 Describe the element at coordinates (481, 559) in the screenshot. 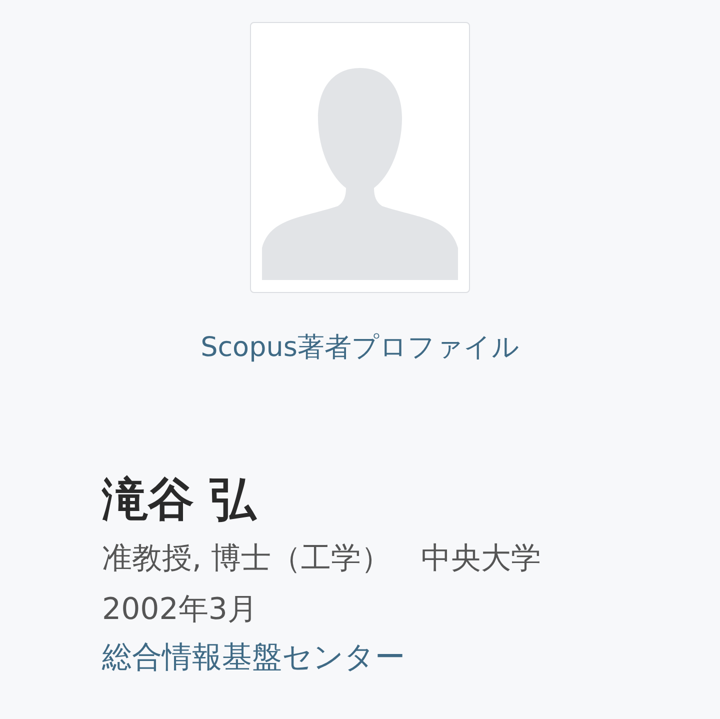

I see `university-text: 中央大学` at that location.